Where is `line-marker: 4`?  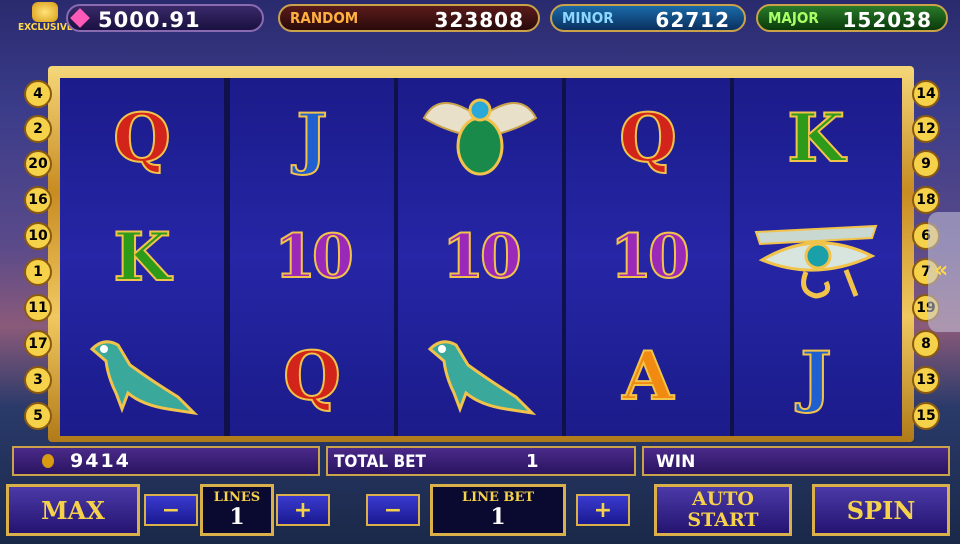 line-marker: 4 is located at coordinates (38, 94).